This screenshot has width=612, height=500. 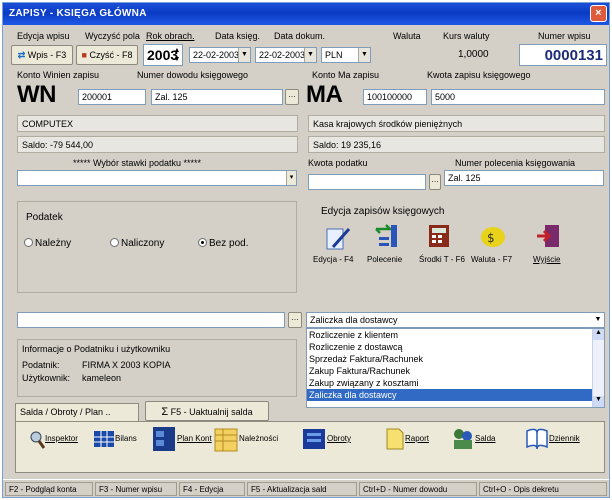 I want to click on dziennik-label: Dziennik, so click(x=564, y=439).